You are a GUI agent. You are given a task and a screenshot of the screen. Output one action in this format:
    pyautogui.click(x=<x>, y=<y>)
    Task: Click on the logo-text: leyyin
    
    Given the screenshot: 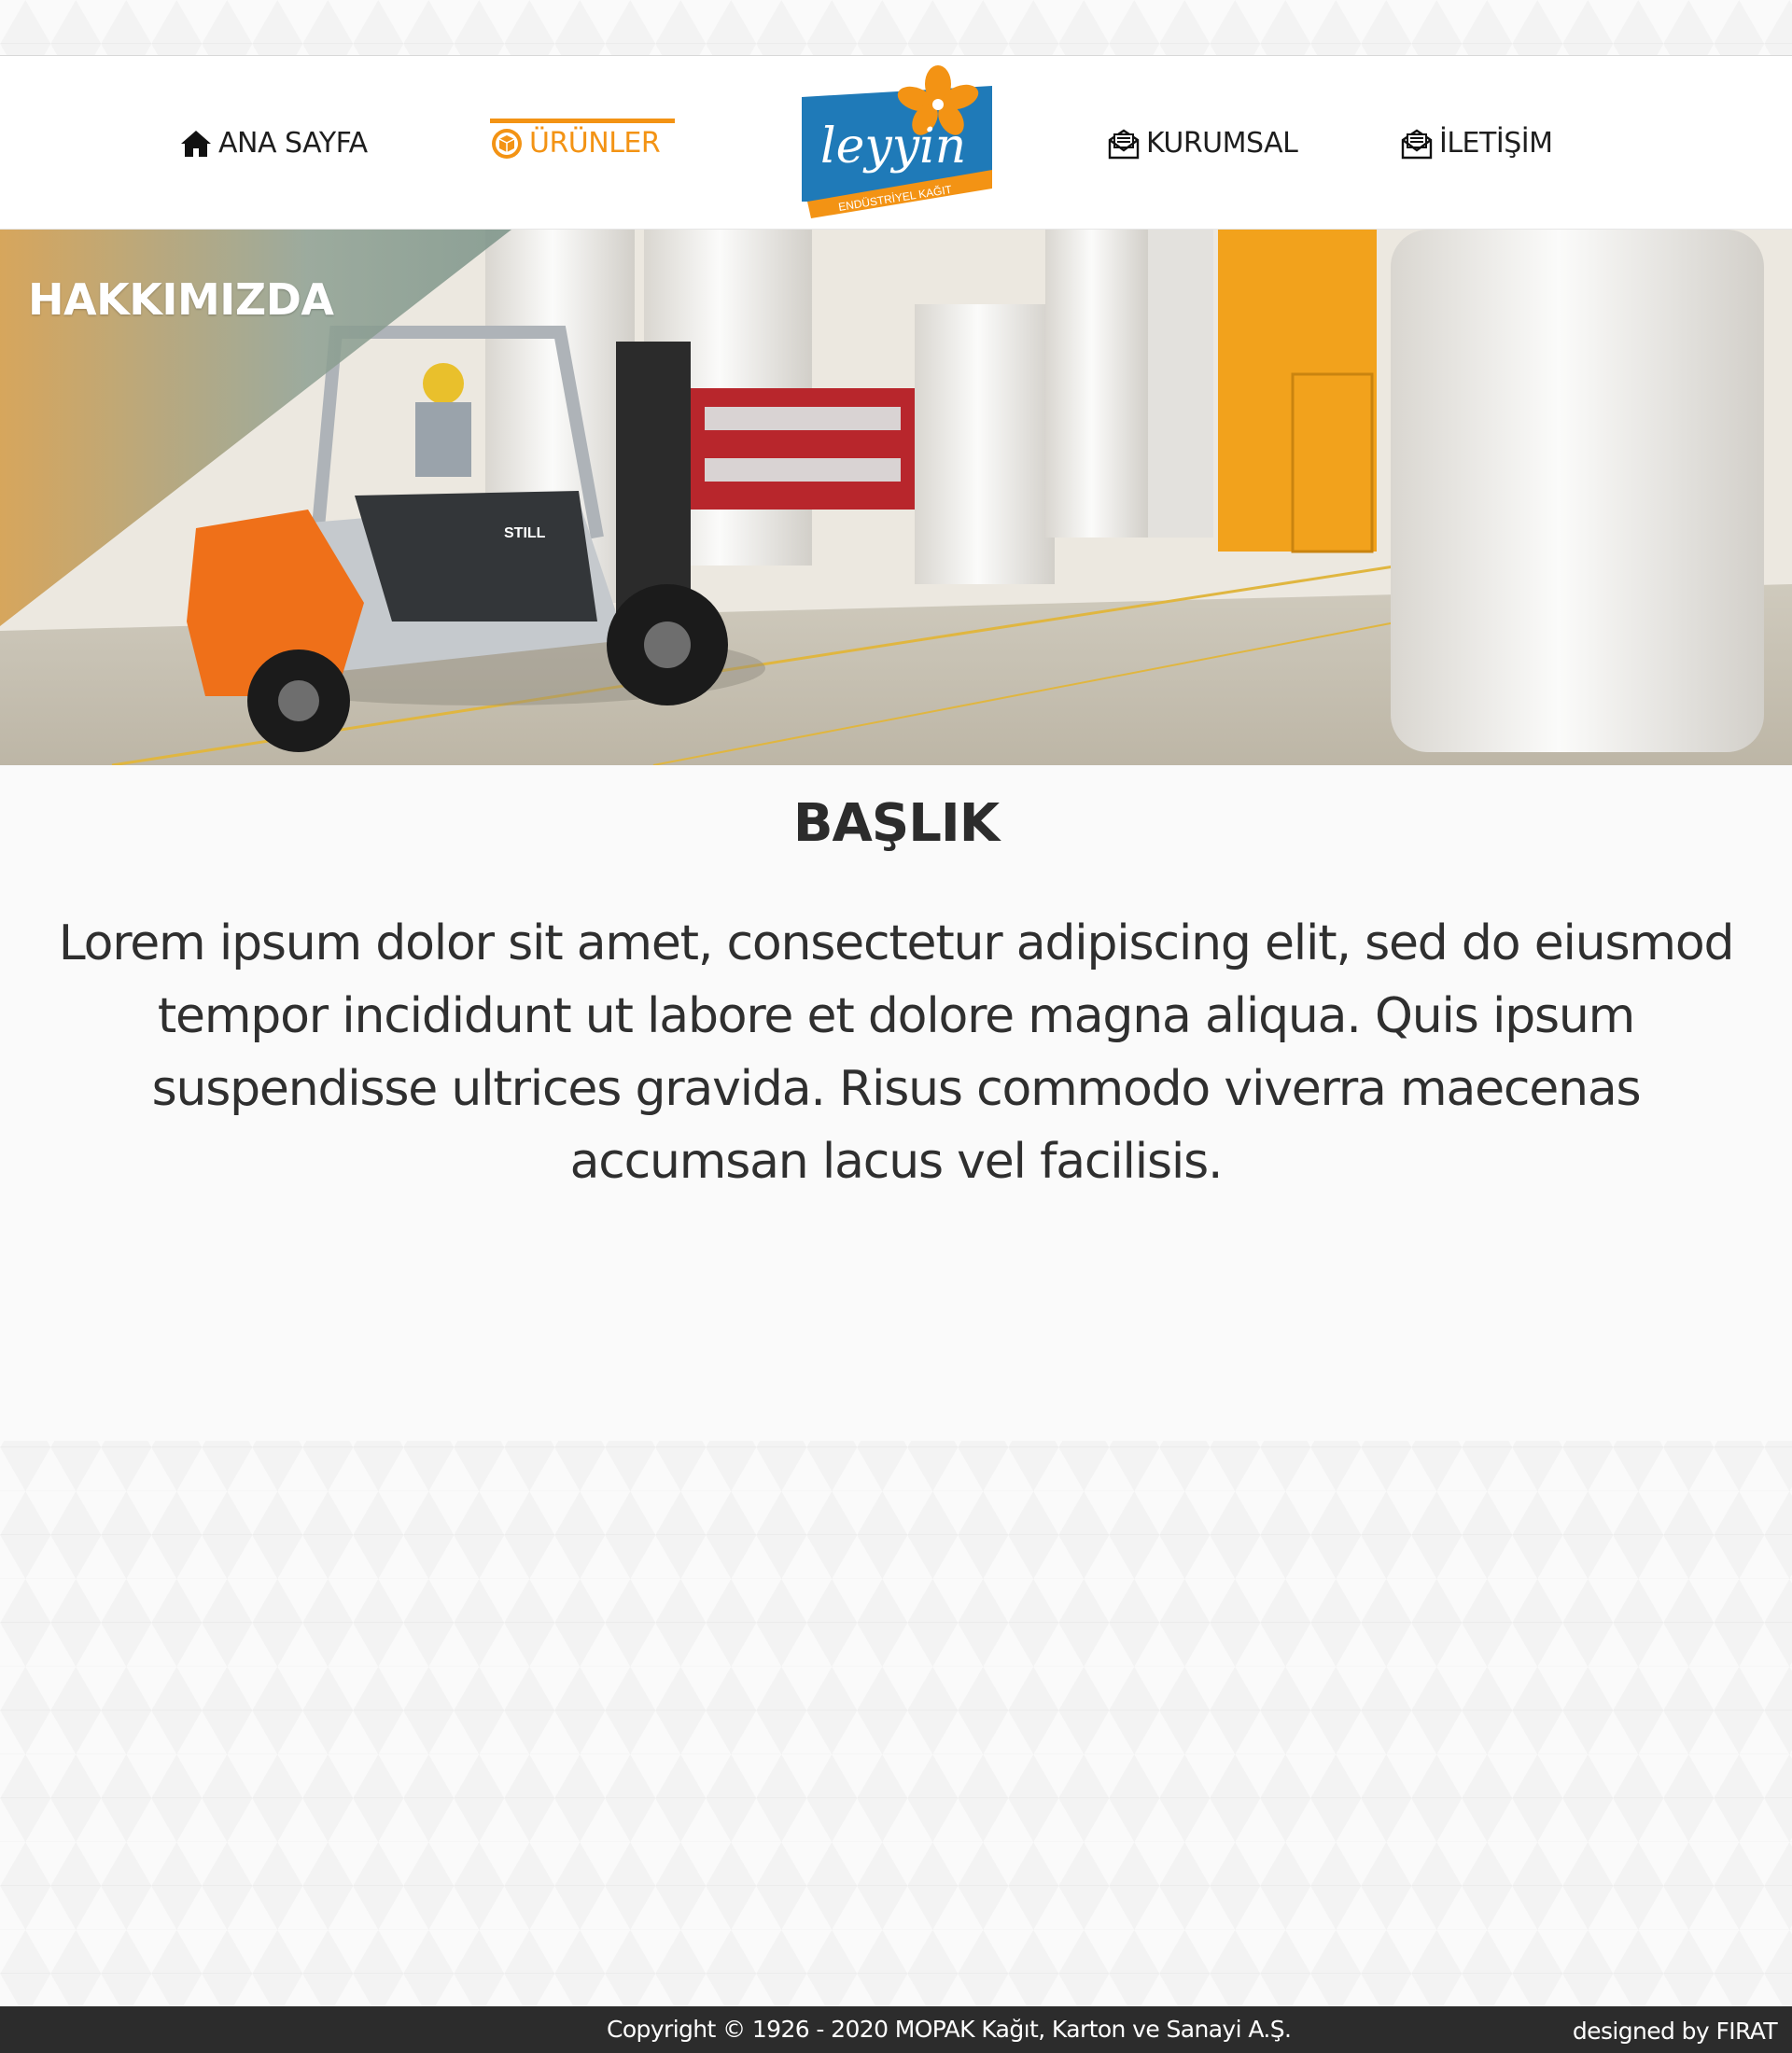 What is the action you would take?
    pyautogui.click(x=893, y=147)
    